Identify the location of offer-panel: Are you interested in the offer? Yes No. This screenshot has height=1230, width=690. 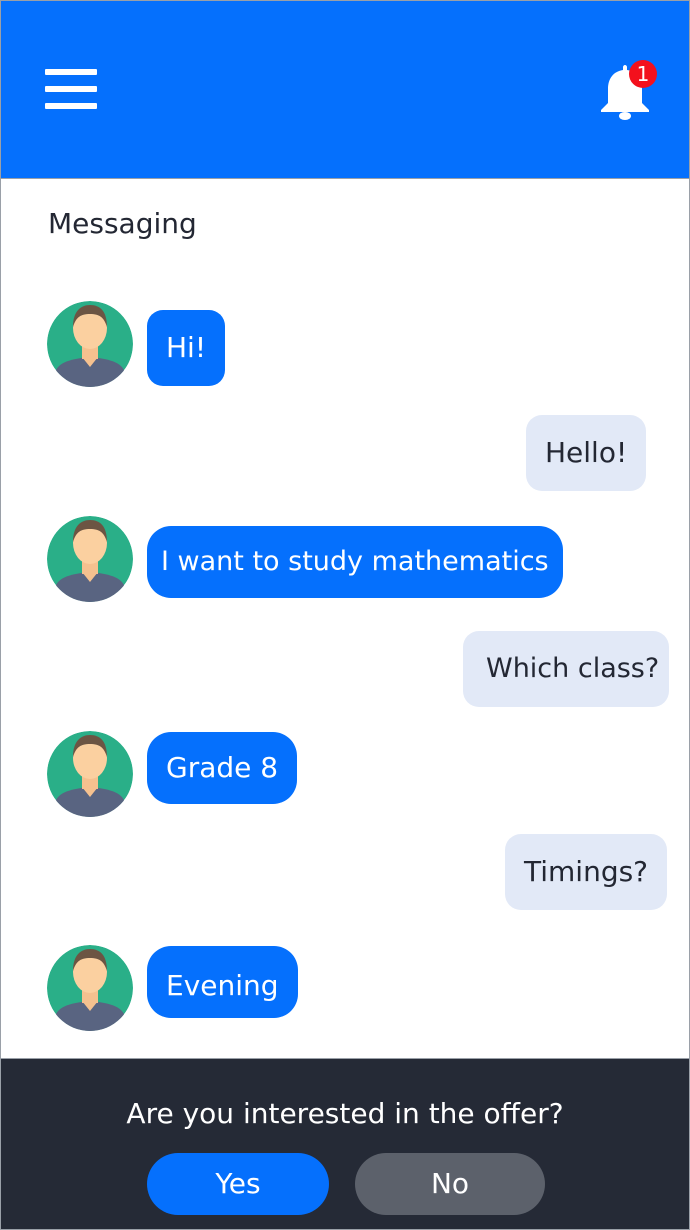
(345, 1143).